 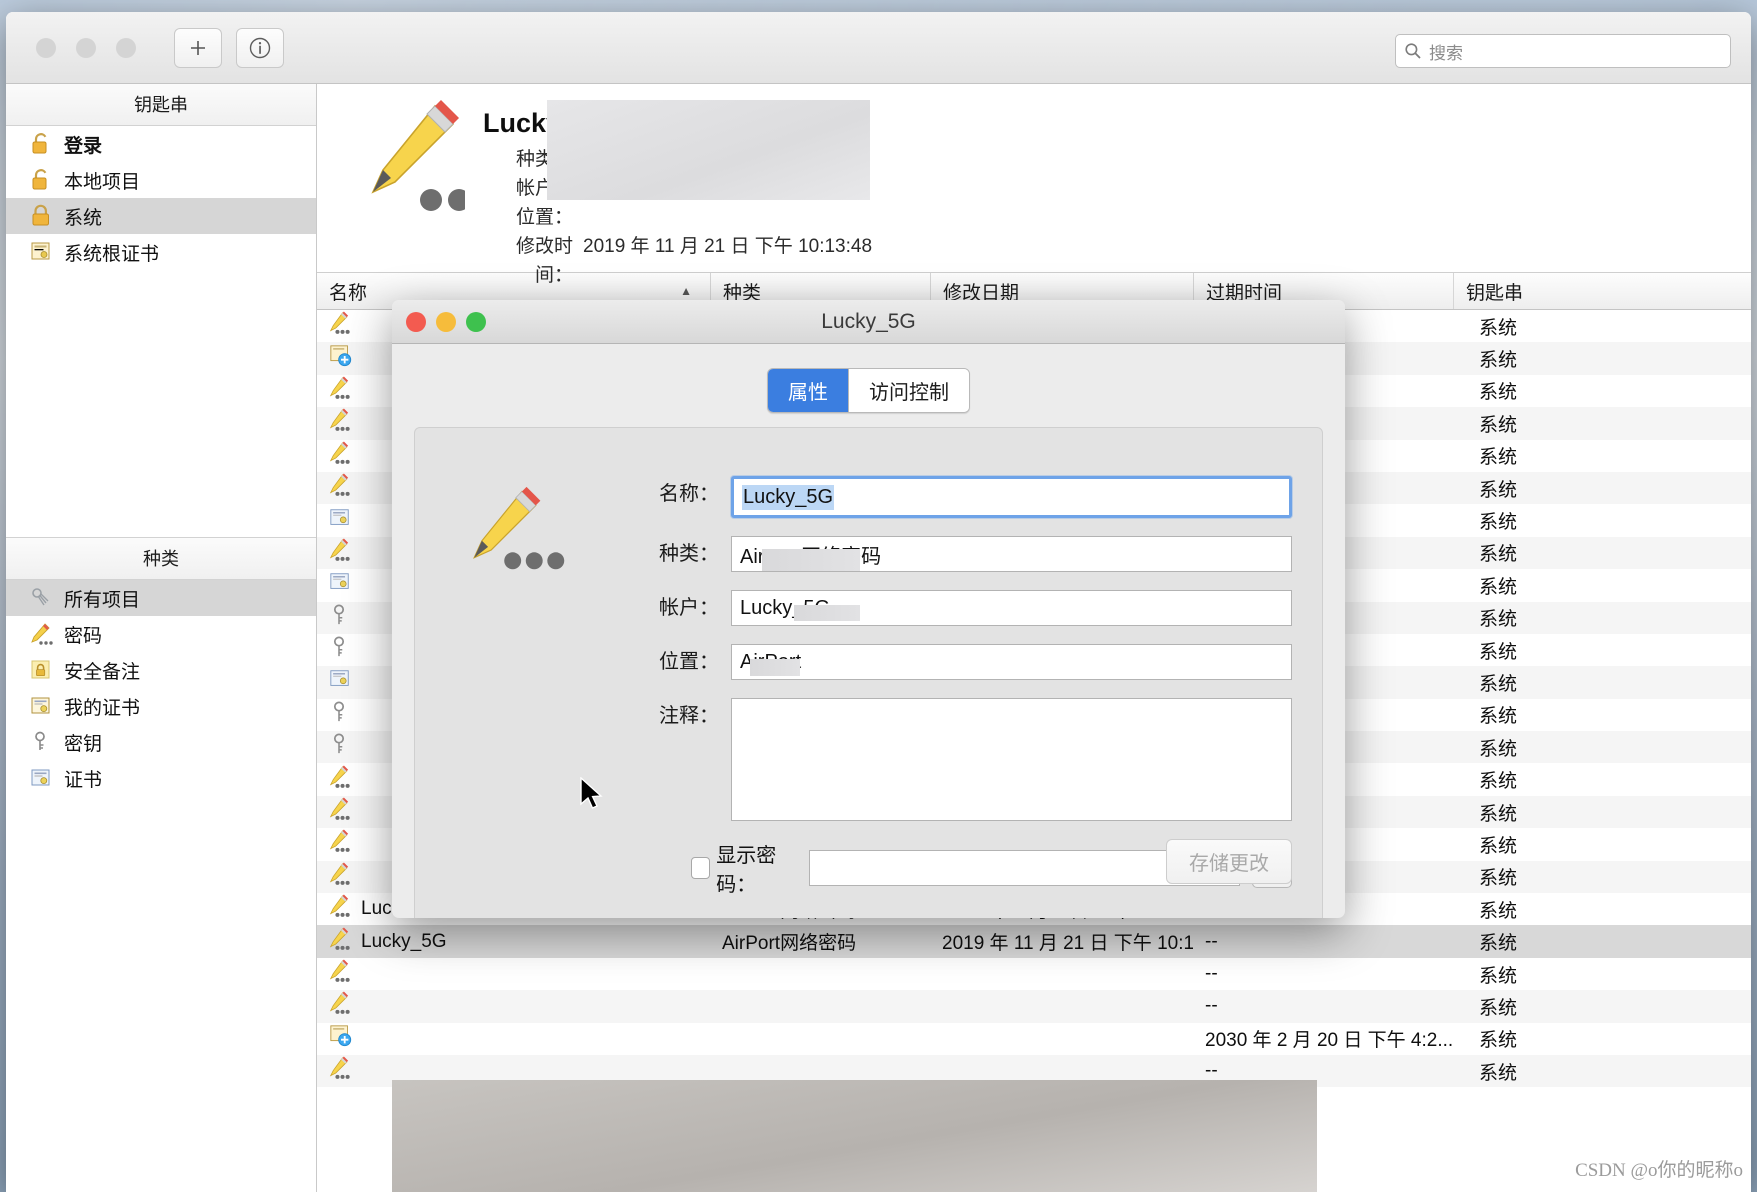 I want to click on window-titlebar: 搜索, so click(x=878, y=48).